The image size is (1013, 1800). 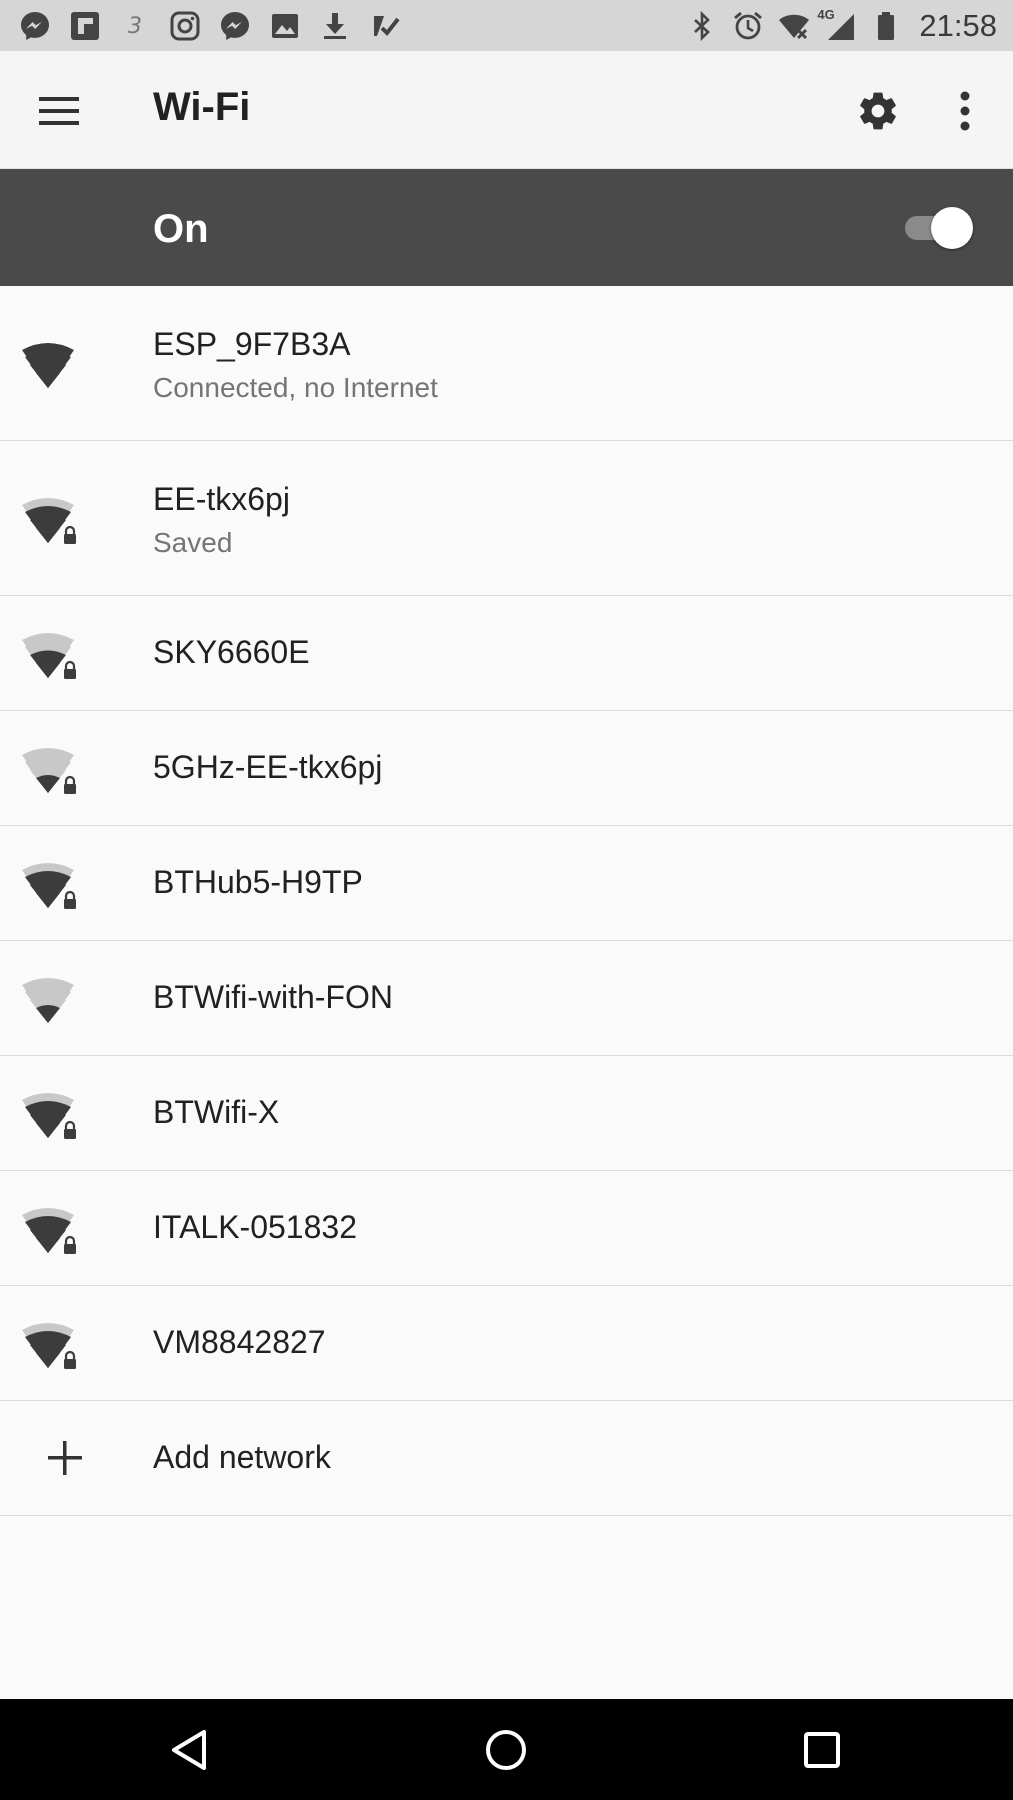 I want to click on checklist-icon, so click(x=385, y=26).